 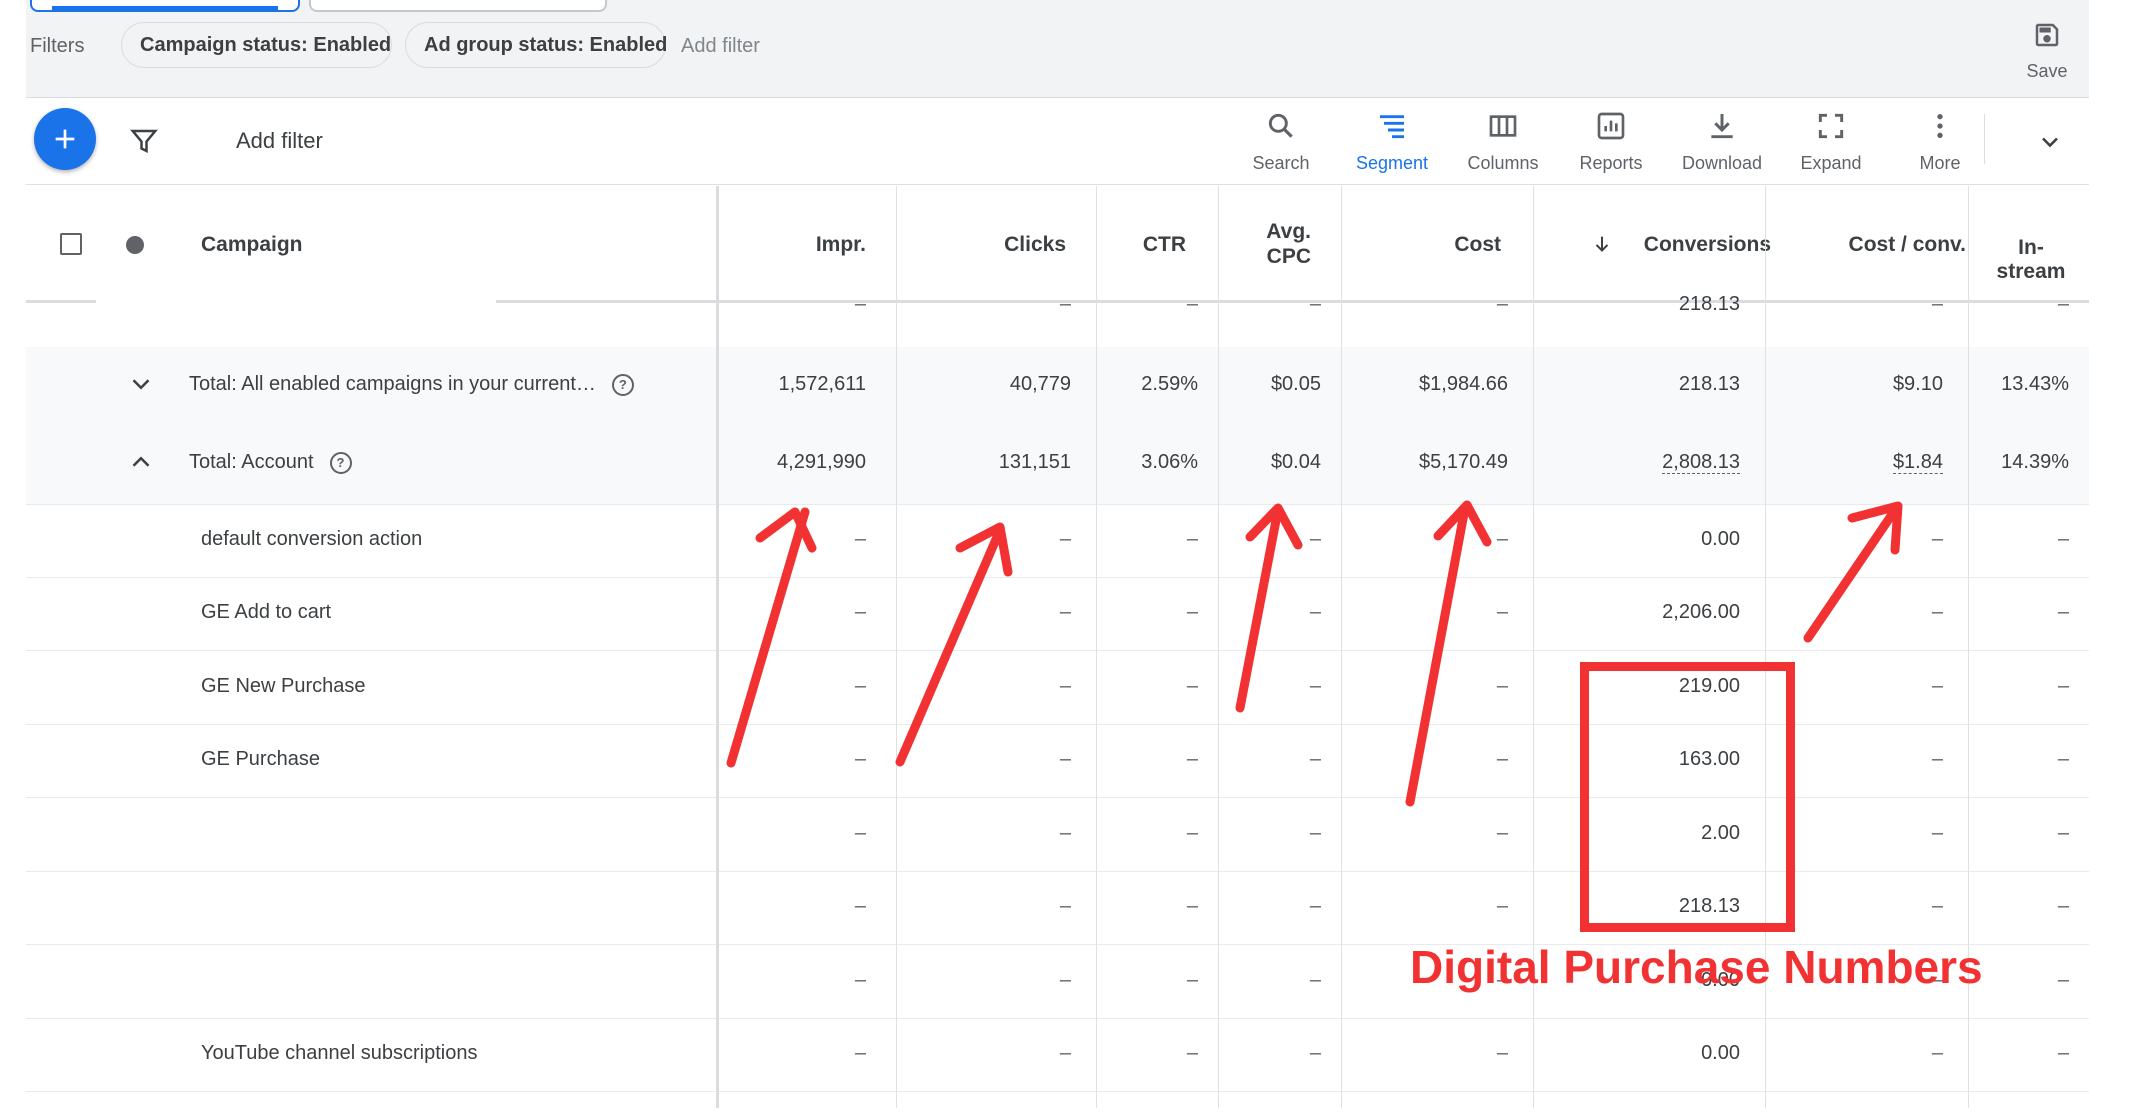 What do you see at coordinates (2047, 71) in the screenshot?
I see `save-label: Save` at bounding box center [2047, 71].